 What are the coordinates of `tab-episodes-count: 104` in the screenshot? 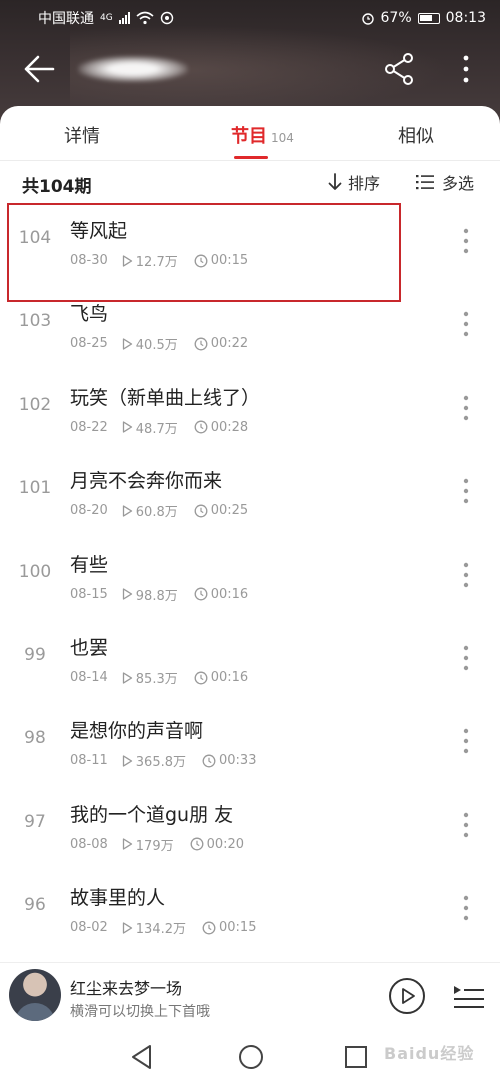 It's located at (282, 138).